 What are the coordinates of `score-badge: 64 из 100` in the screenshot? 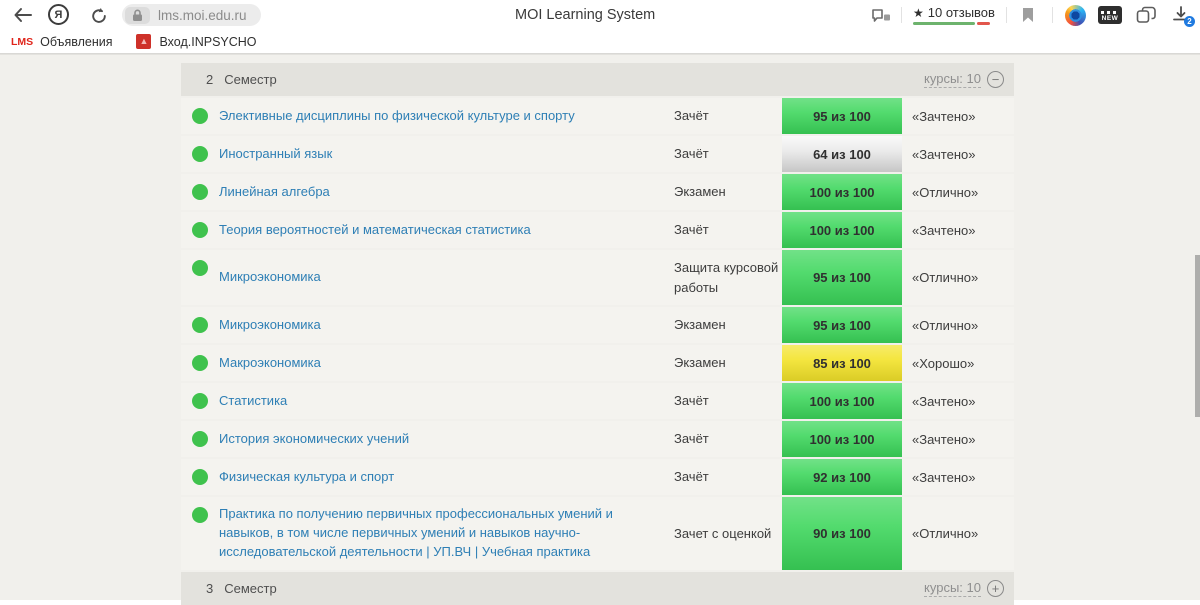 It's located at (842, 154).